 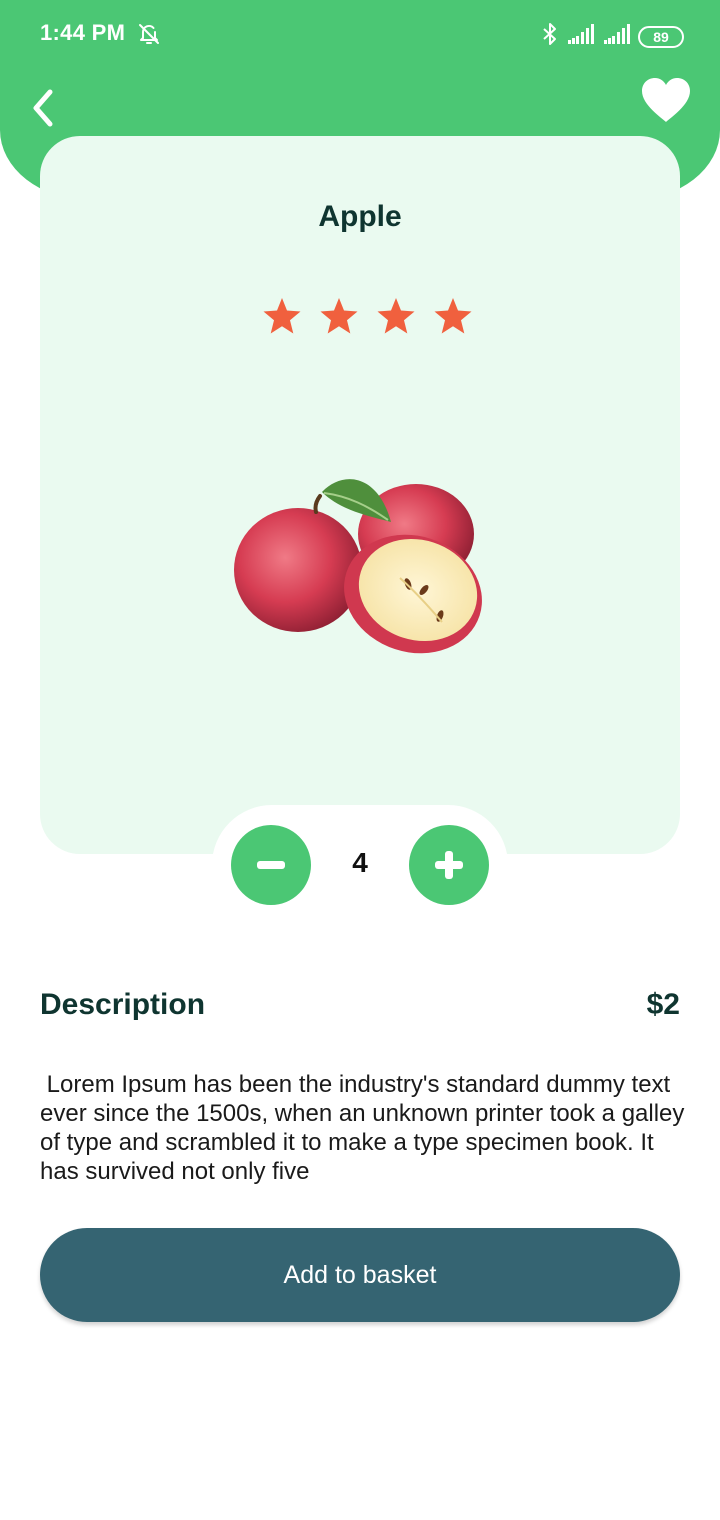 I want to click on bluetooth-icon, so click(x=550, y=36).